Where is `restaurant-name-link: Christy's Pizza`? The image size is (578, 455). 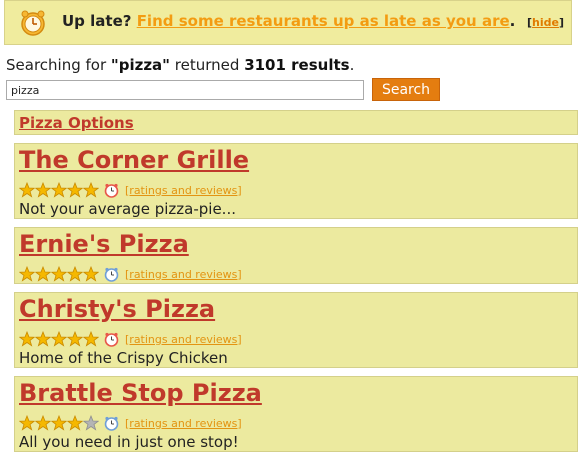
restaurant-name-link: Christy's Pizza is located at coordinates (117, 309).